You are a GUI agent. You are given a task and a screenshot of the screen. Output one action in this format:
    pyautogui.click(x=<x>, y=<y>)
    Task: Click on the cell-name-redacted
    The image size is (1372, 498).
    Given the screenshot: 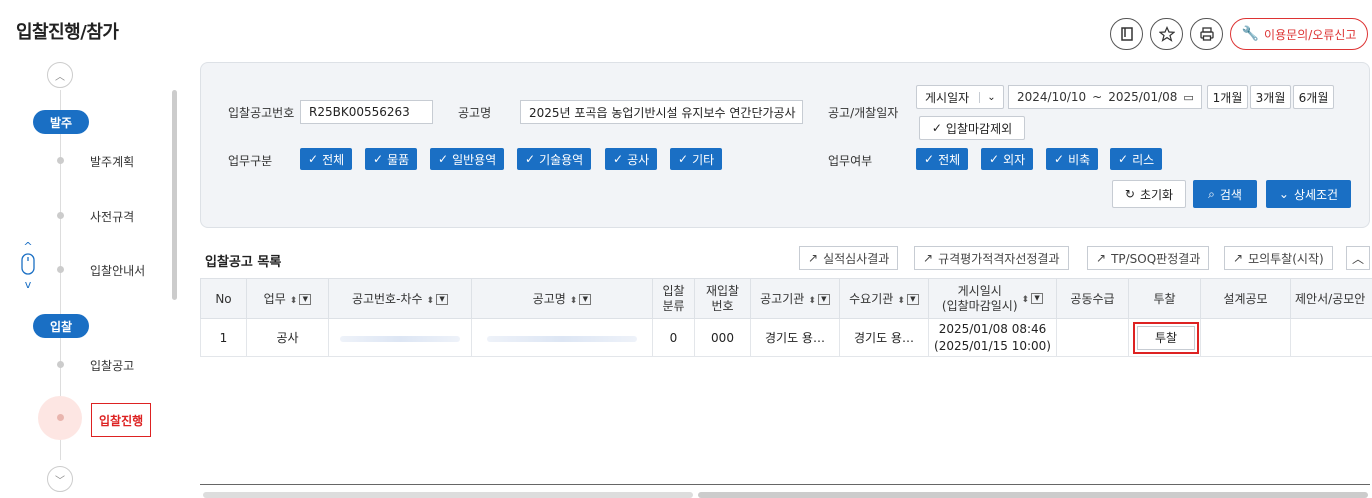 What is the action you would take?
    pyautogui.click(x=562, y=337)
    